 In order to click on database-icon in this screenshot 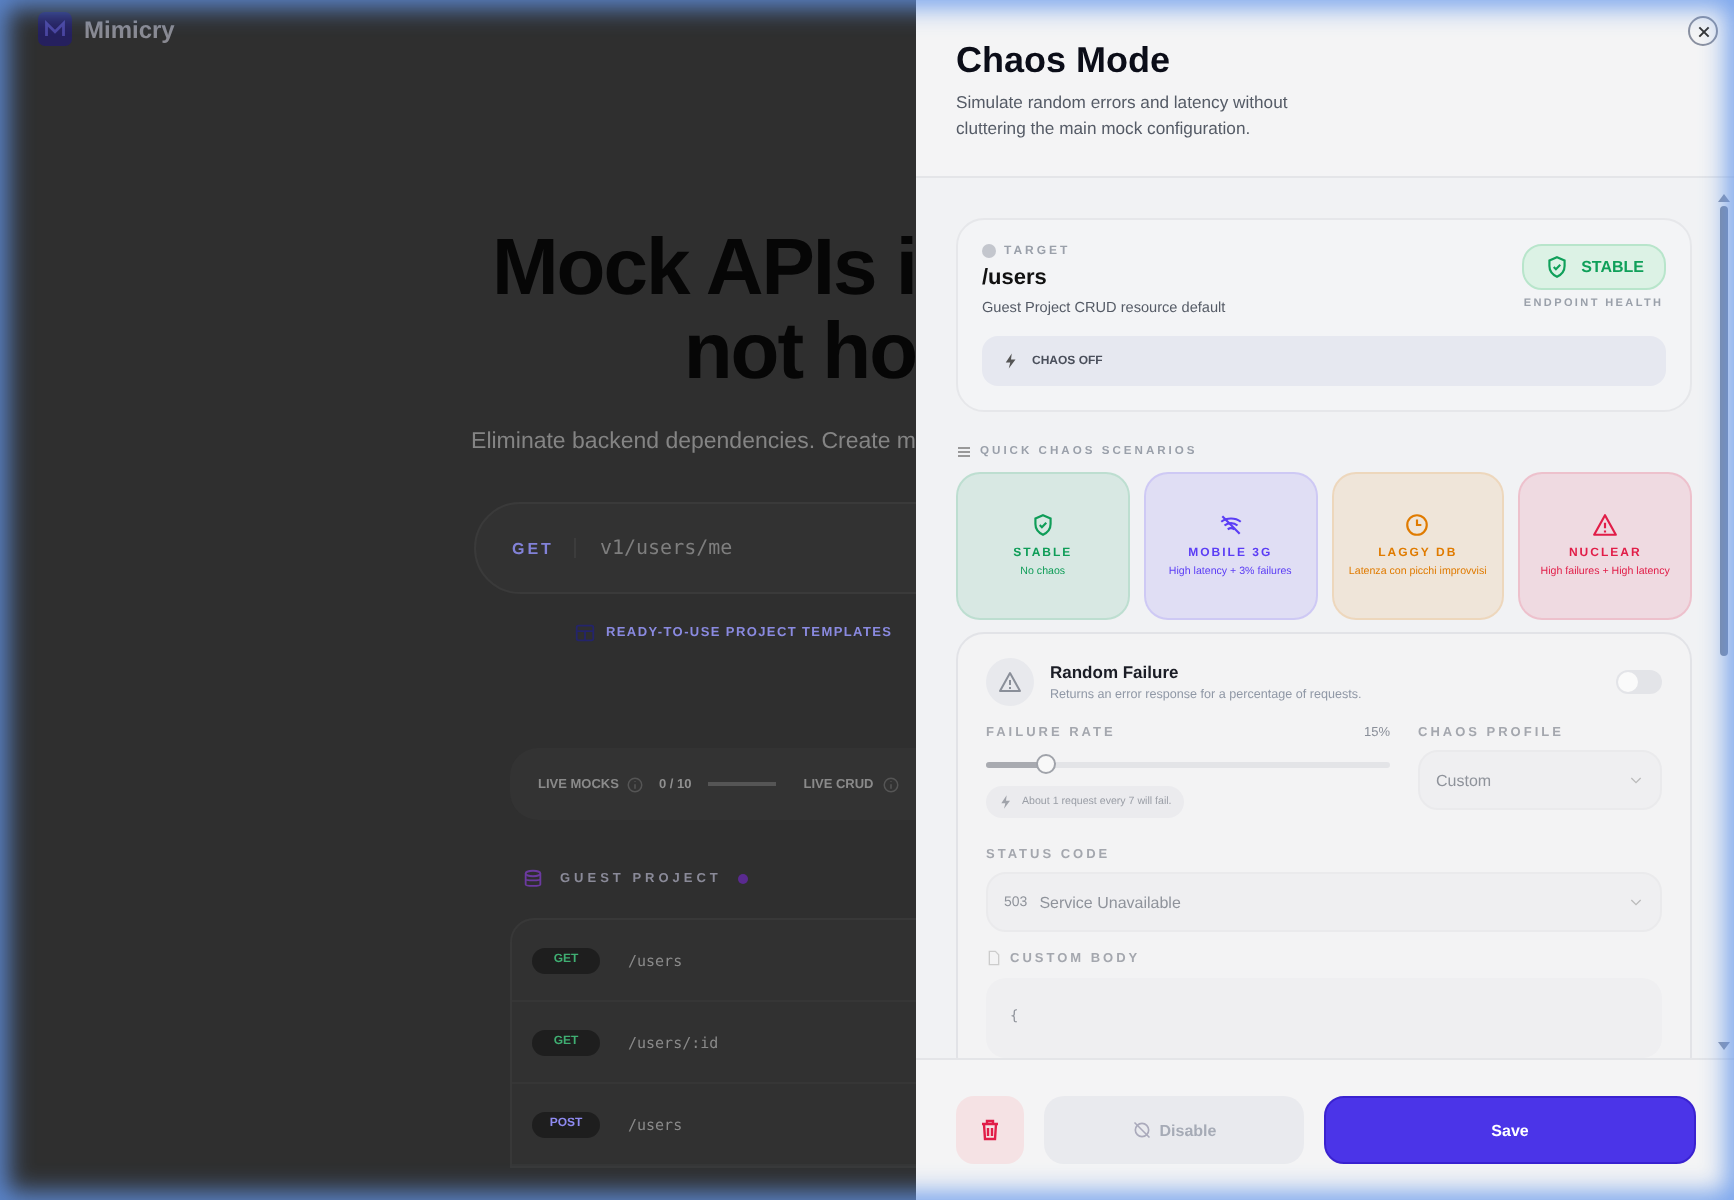, I will do `click(533, 879)`.